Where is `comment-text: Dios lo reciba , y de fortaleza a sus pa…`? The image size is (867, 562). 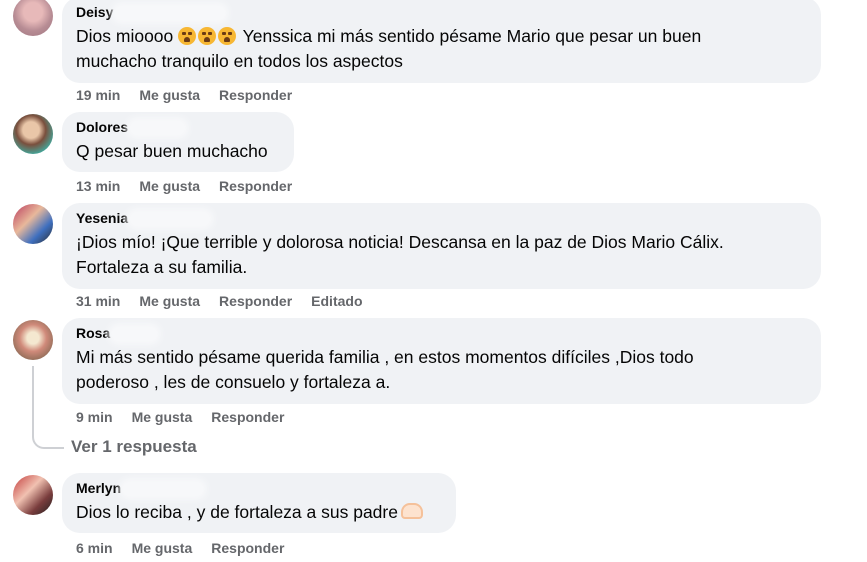 comment-text: Dios lo reciba , y de fortaleza a sus pa… is located at coordinates (259, 512).